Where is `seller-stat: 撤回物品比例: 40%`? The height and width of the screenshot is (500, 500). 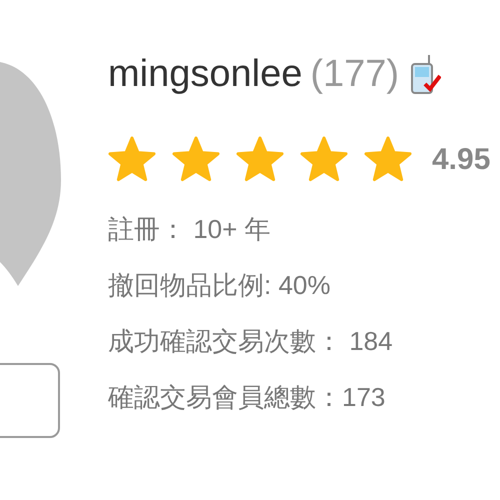
seller-stat: 撤回物品比例: 40% is located at coordinates (220, 285).